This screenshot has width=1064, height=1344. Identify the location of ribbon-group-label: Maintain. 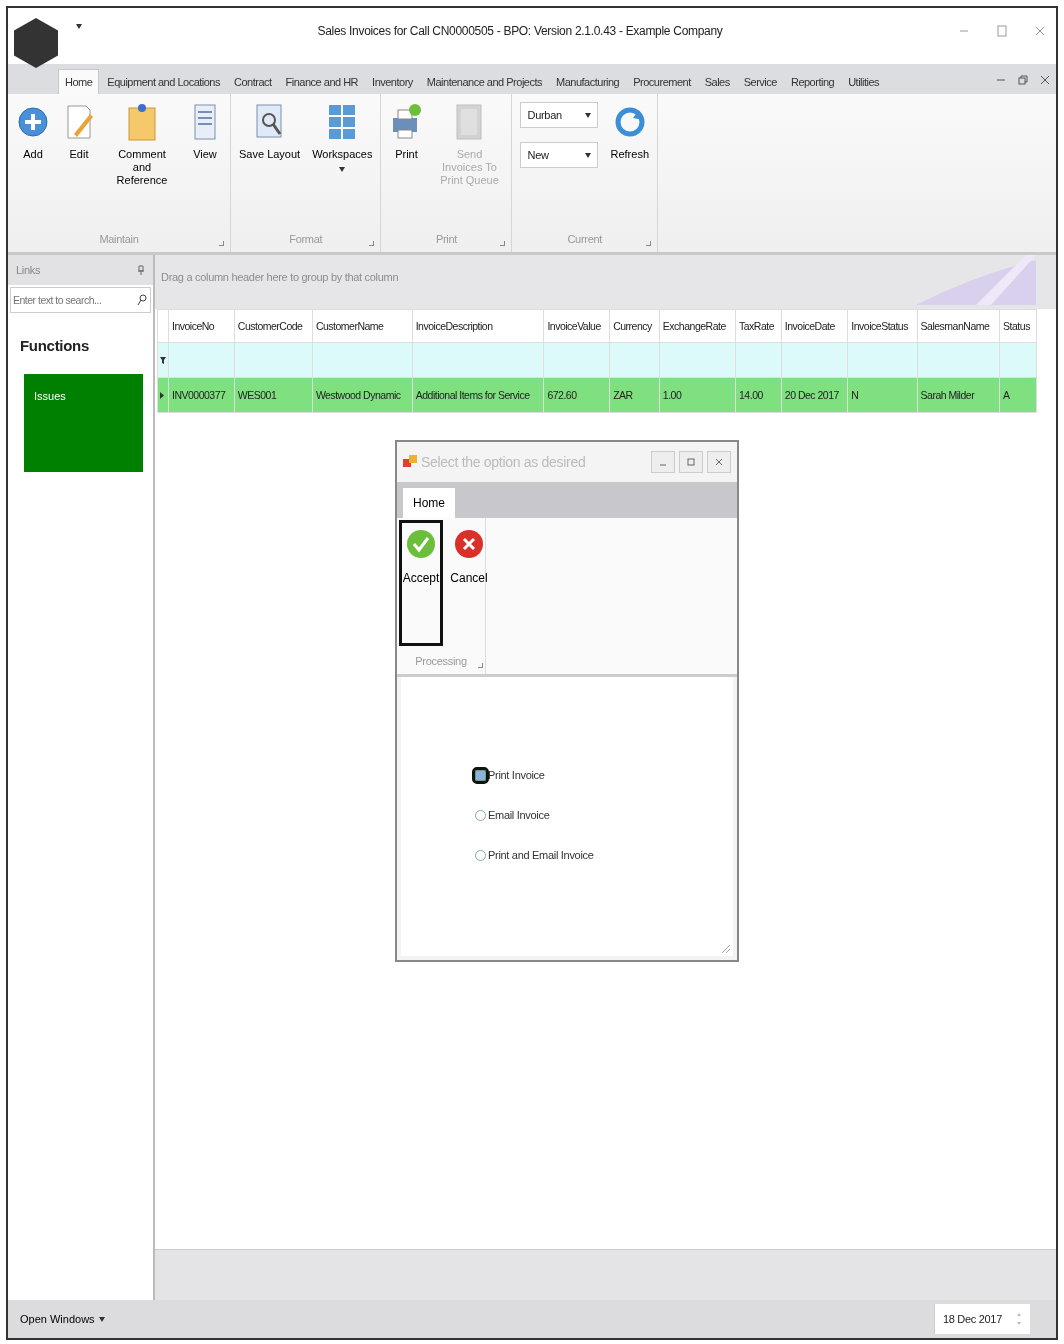
(119, 239).